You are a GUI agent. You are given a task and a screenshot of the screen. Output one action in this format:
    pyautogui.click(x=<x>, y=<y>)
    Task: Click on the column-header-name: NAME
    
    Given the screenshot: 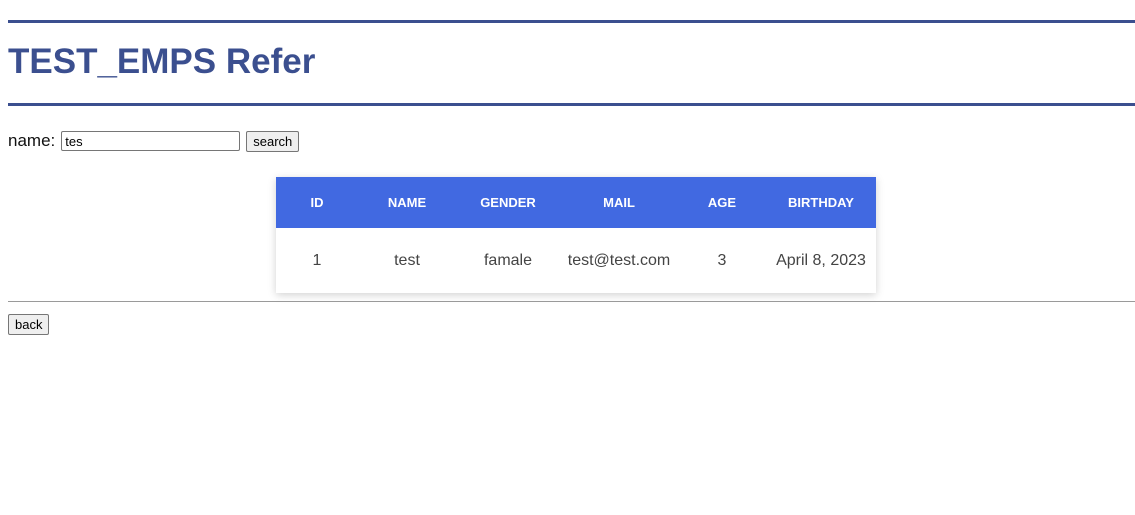 What is the action you would take?
    pyautogui.click(x=407, y=202)
    